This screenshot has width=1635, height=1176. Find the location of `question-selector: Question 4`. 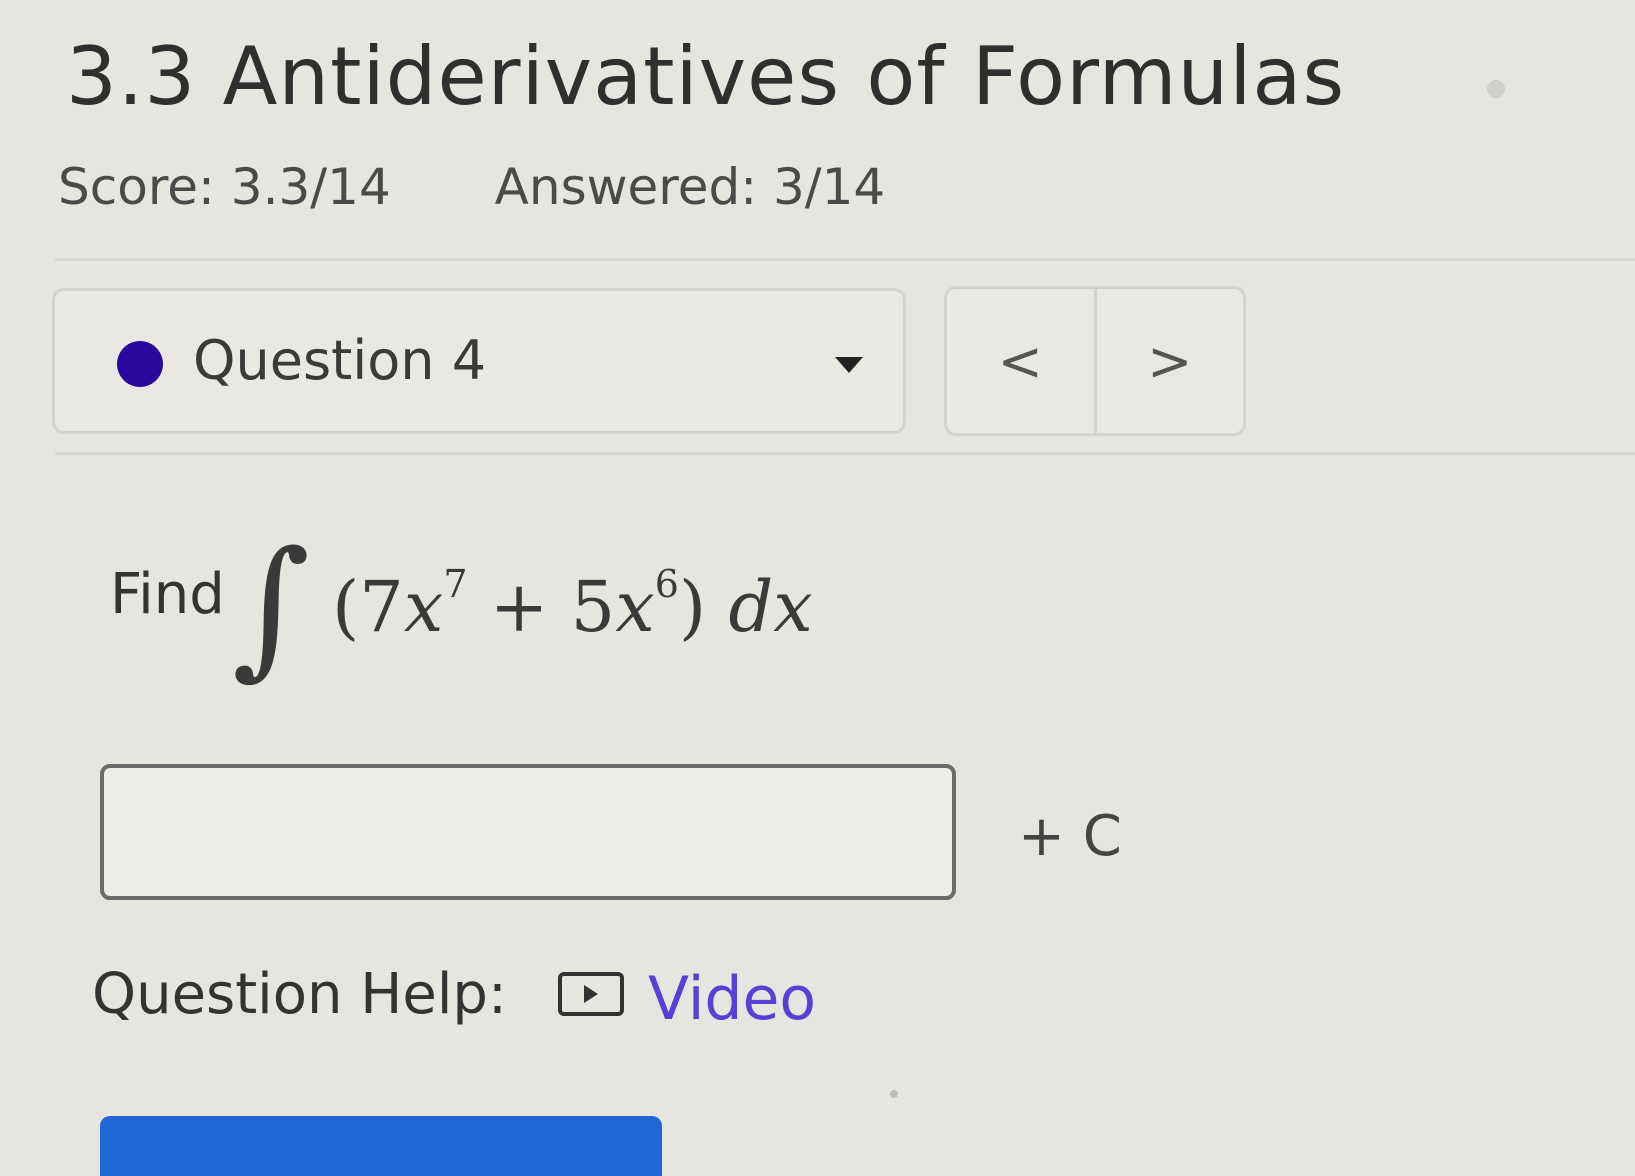

question-selector: Question 4 is located at coordinates (479, 361).